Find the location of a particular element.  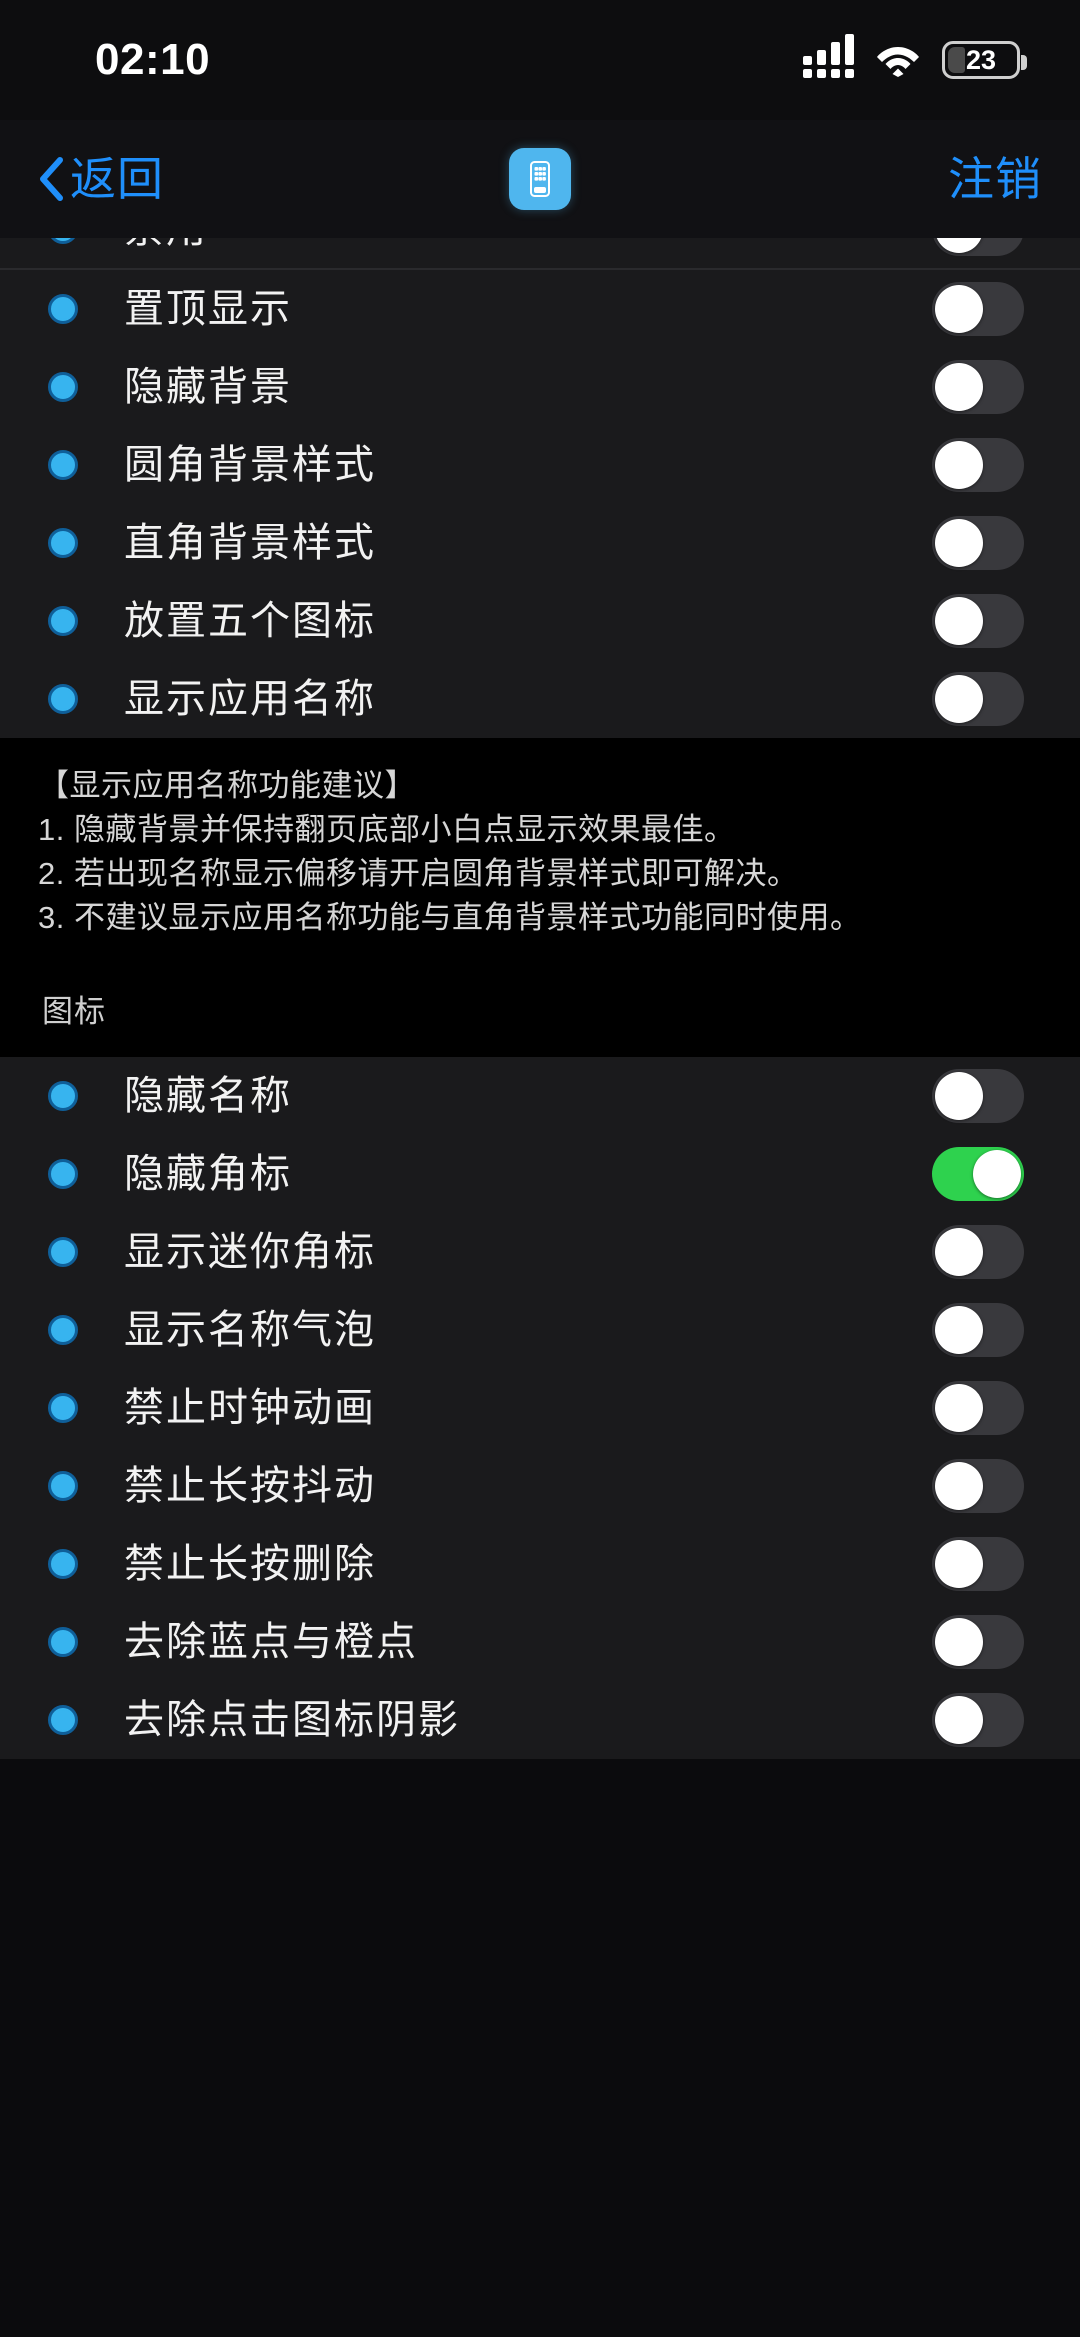

springboard-app-icon is located at coordinates (540, 179).